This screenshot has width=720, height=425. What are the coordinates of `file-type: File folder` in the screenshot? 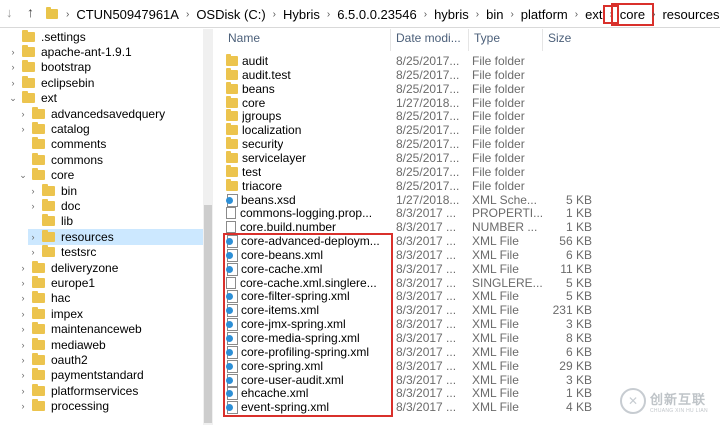 It's located at (498, 74).